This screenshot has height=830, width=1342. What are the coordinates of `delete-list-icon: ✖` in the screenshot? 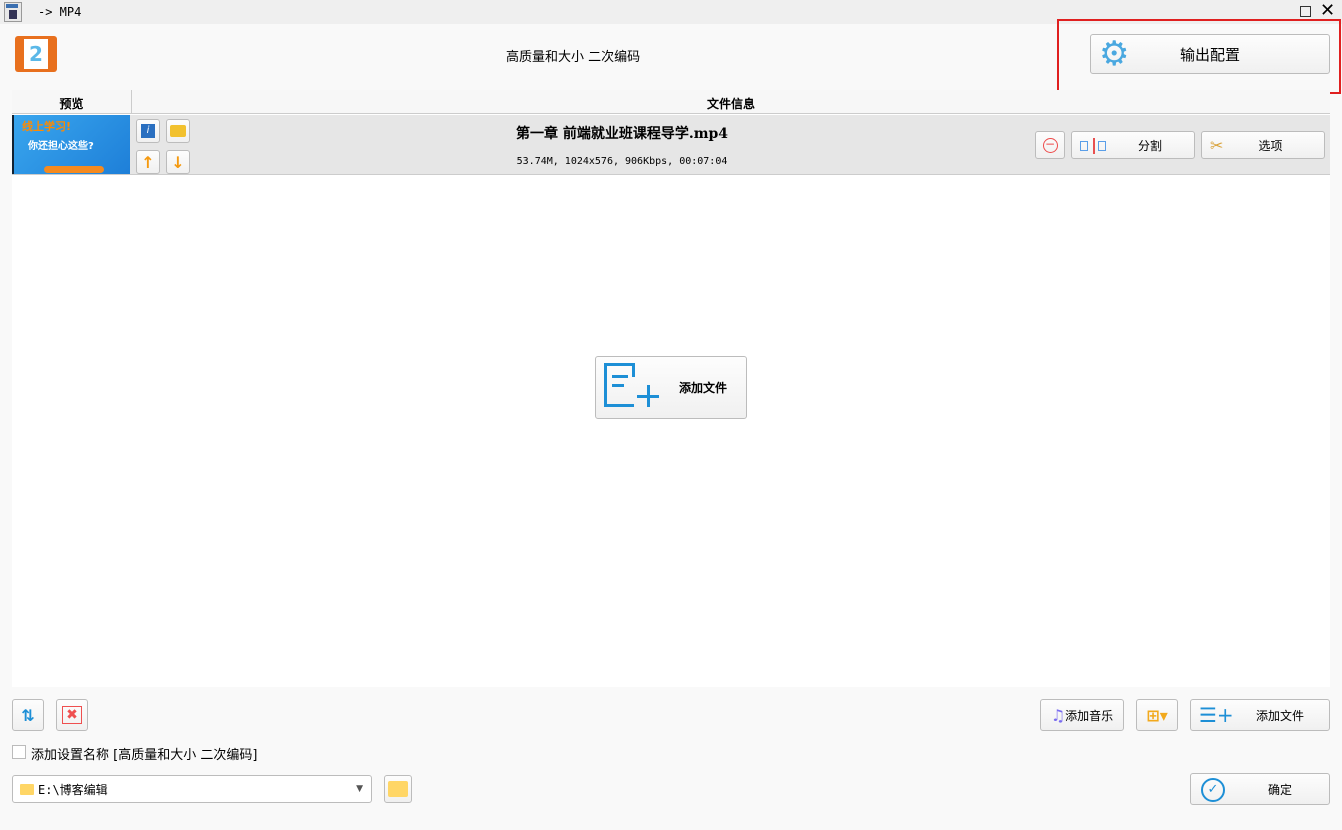 It's located at (72, 715).